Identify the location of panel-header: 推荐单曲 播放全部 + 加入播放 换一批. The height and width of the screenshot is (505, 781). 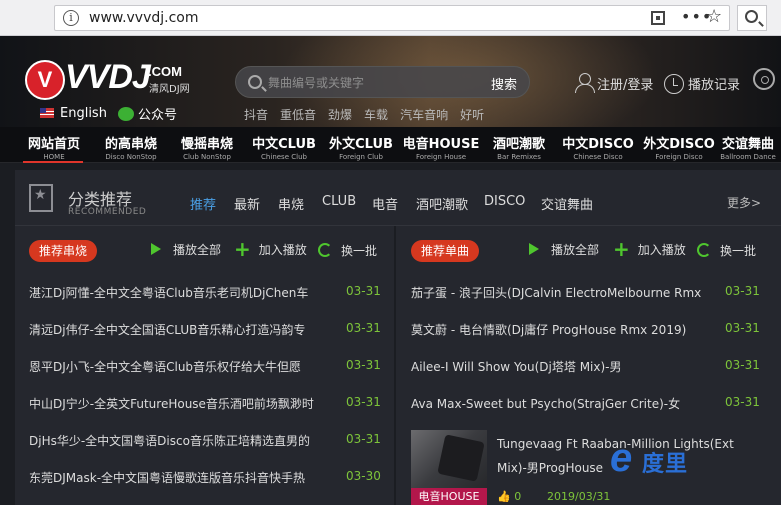
(589, 248).